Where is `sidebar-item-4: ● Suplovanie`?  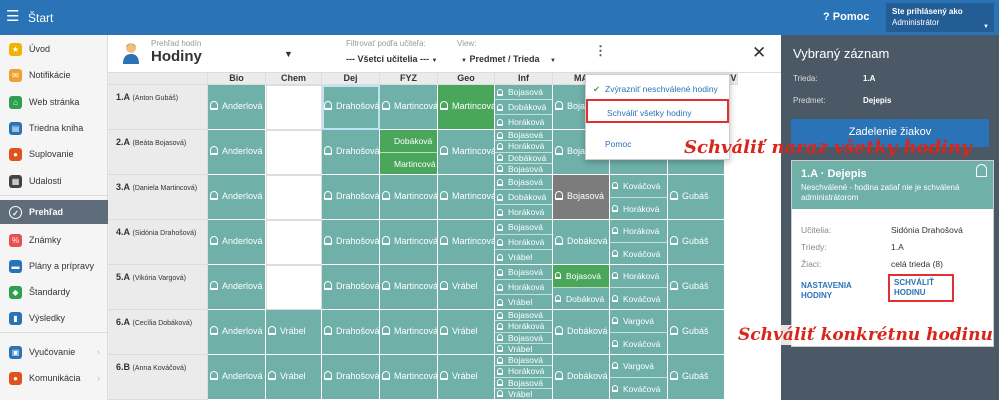
sidebar-item-4: ● Suplovanie is located at coordinates (54, 154).